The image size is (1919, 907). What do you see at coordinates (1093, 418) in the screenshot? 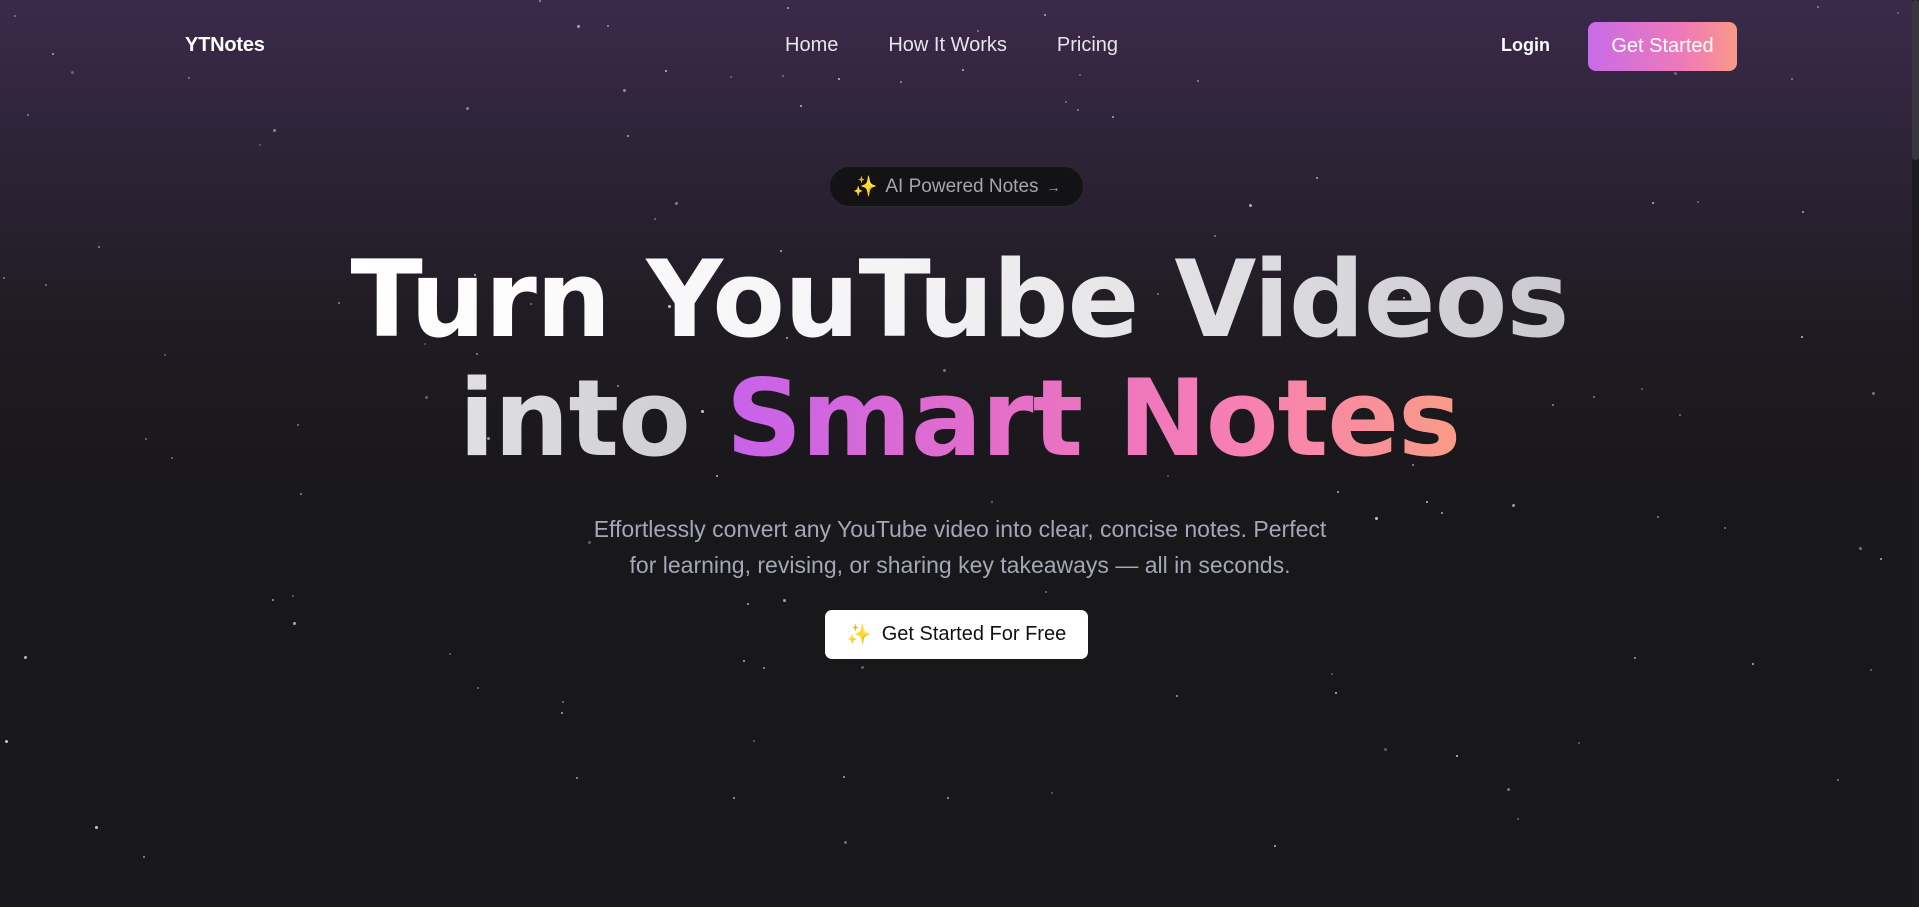
I see `headline-accent: Smart Notes` at bounding box center [1093, 418].